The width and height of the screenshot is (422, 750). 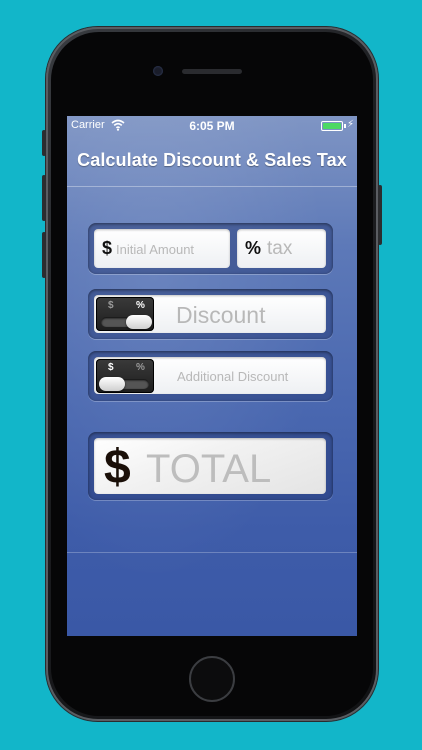 I want to click on status-bar: Carrier 6:05 PM ⚡, so click(x=212, y=126).